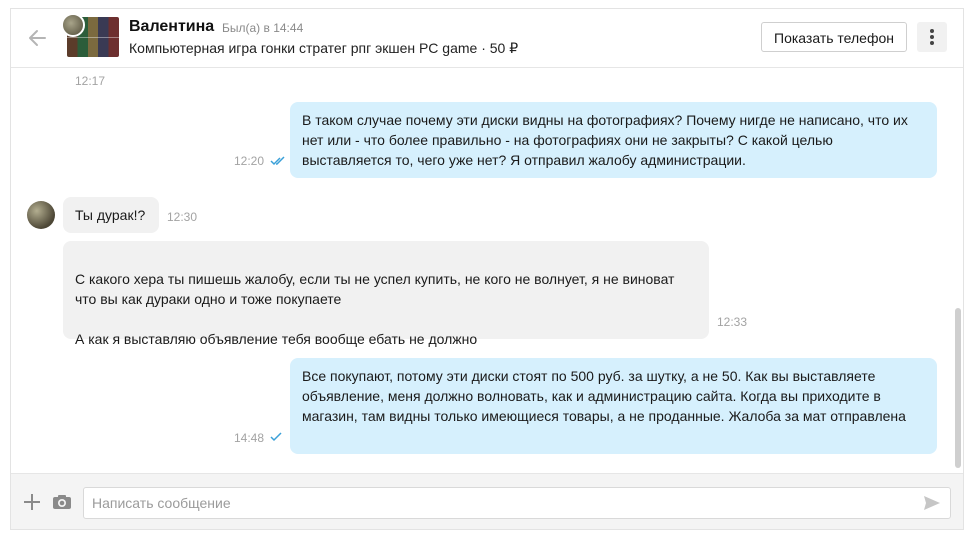  Describe the element at coordinates (277, 161) in the screenshot. I see `double-check-icon` at that location.